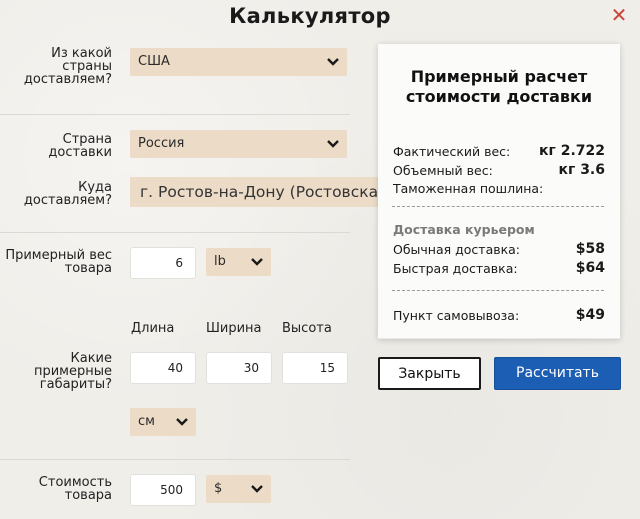  What do you see at coordinates (238, 489) in the screenshot?
I see `currency-select: $` at bounding box center [238, 489].